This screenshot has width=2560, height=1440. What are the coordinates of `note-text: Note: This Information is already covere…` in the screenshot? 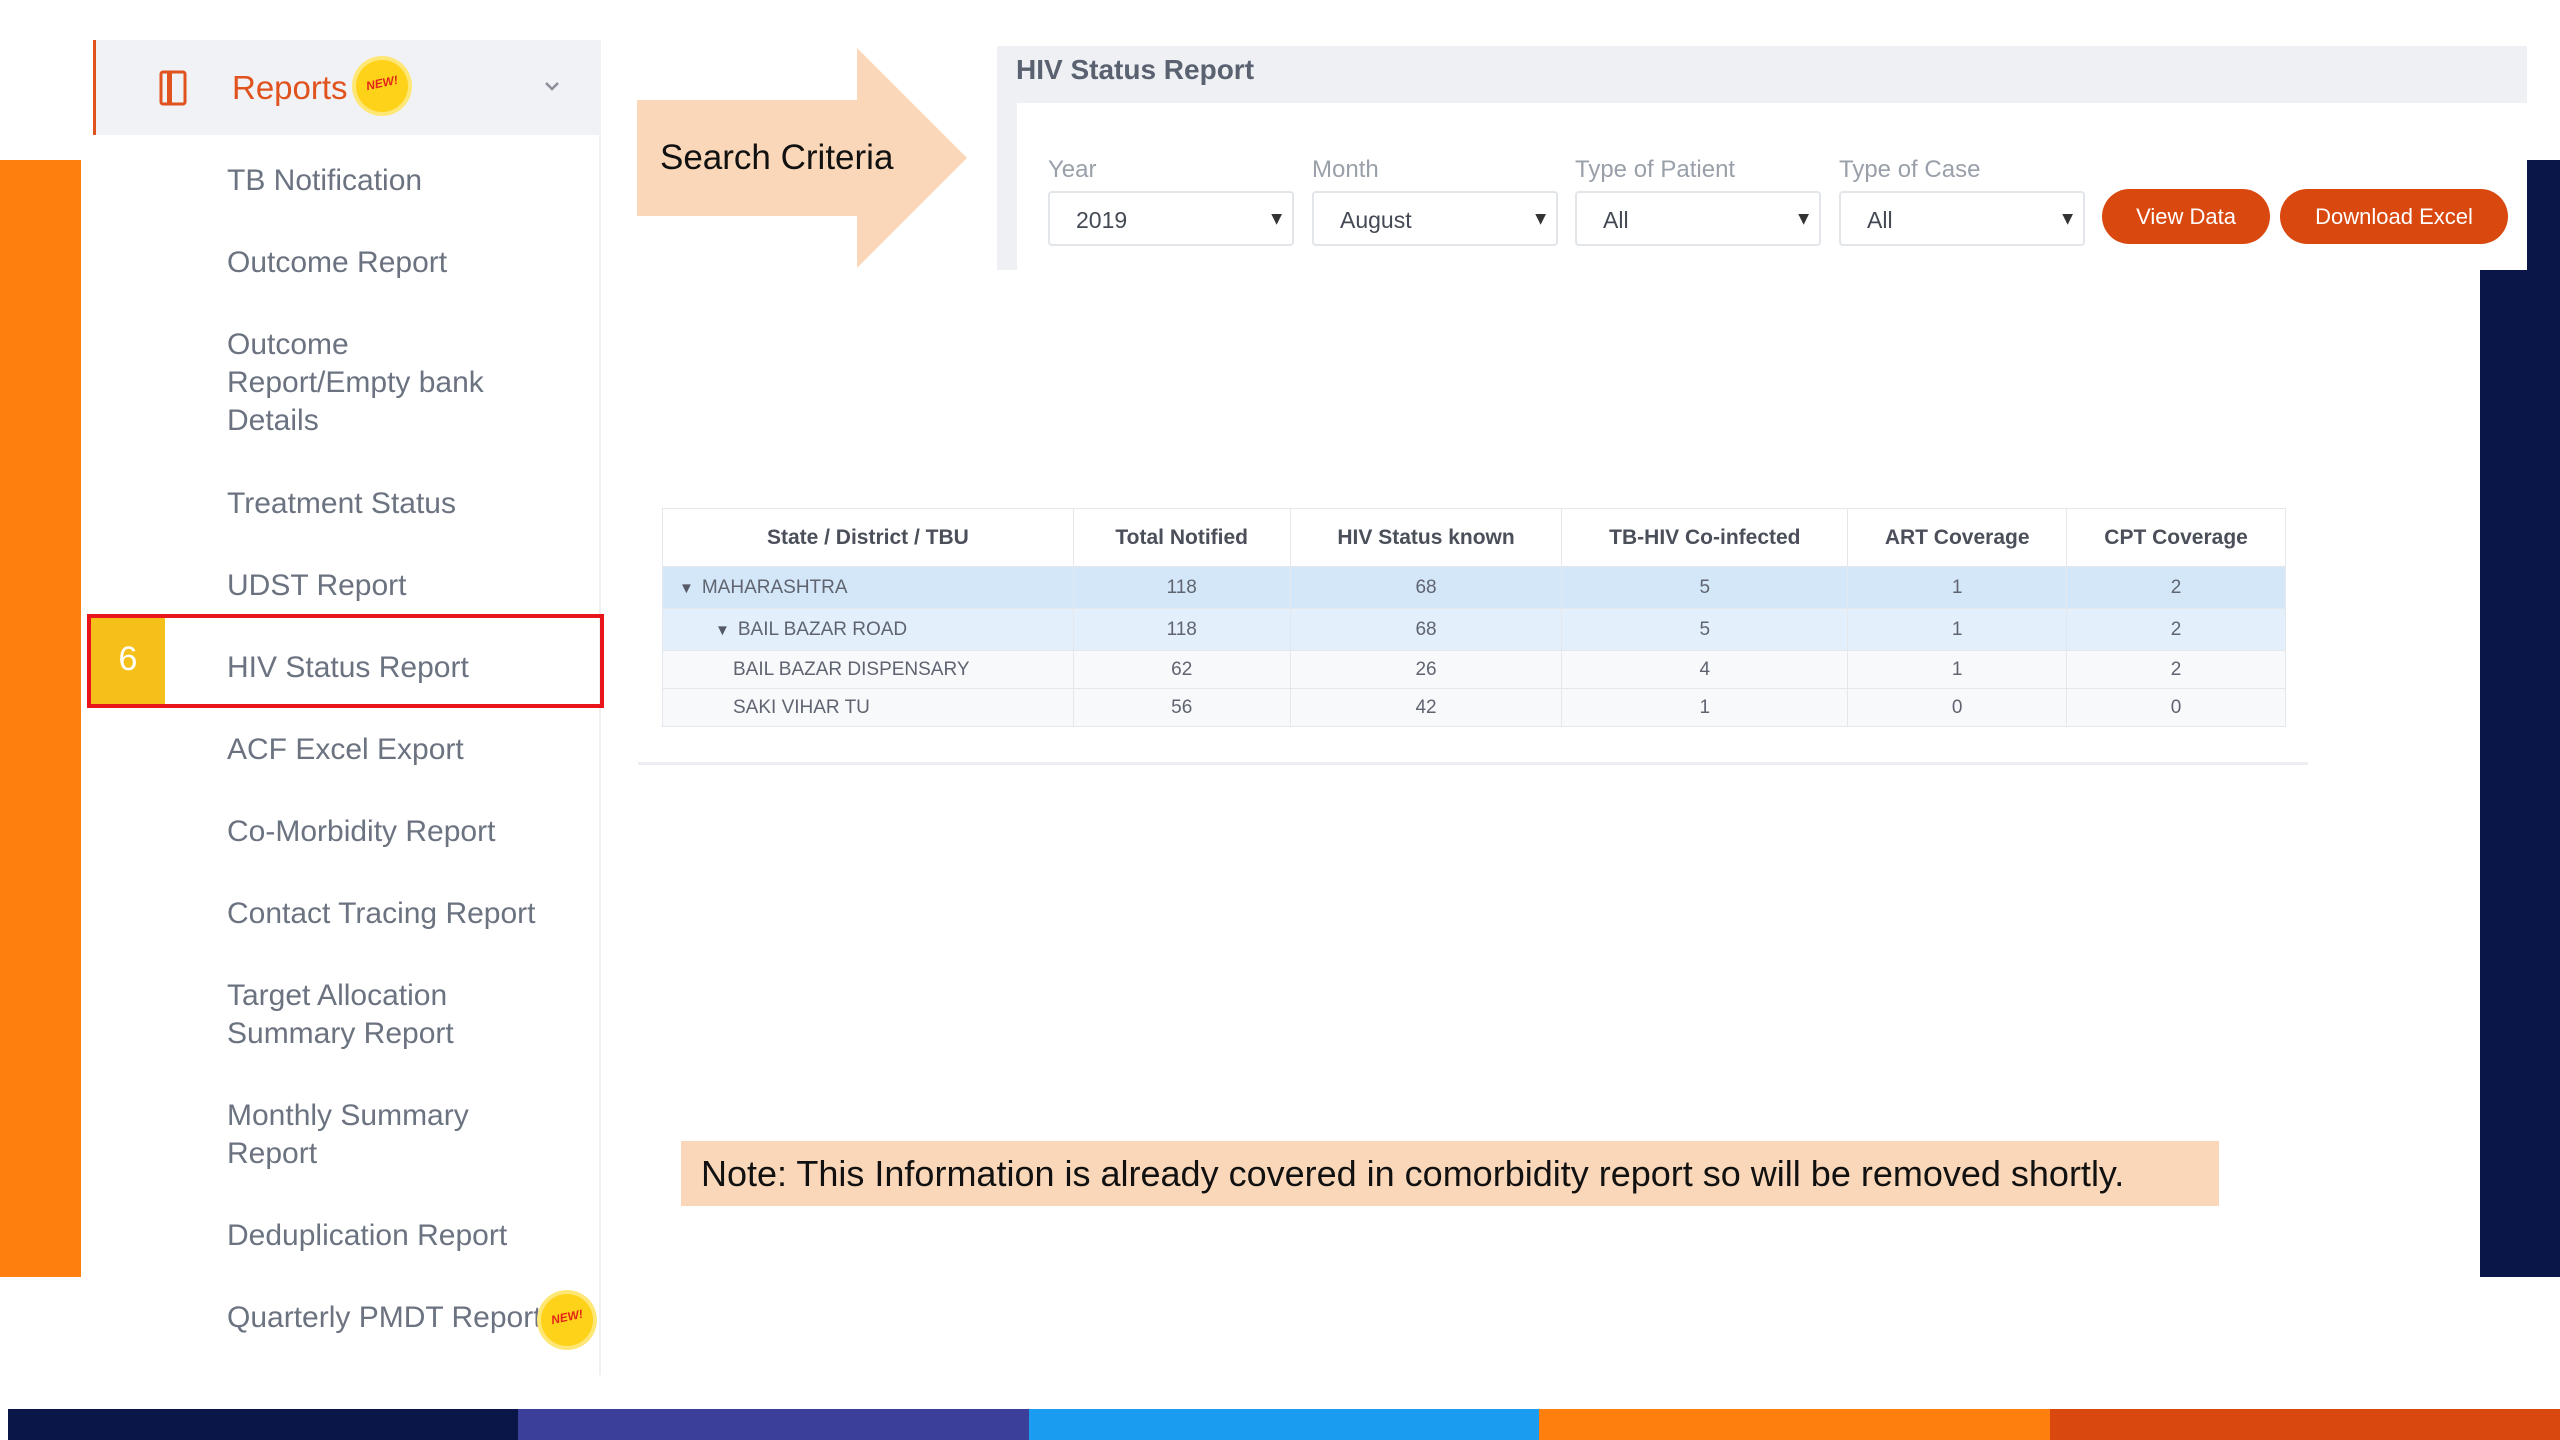 It's located at (1413, 1173).